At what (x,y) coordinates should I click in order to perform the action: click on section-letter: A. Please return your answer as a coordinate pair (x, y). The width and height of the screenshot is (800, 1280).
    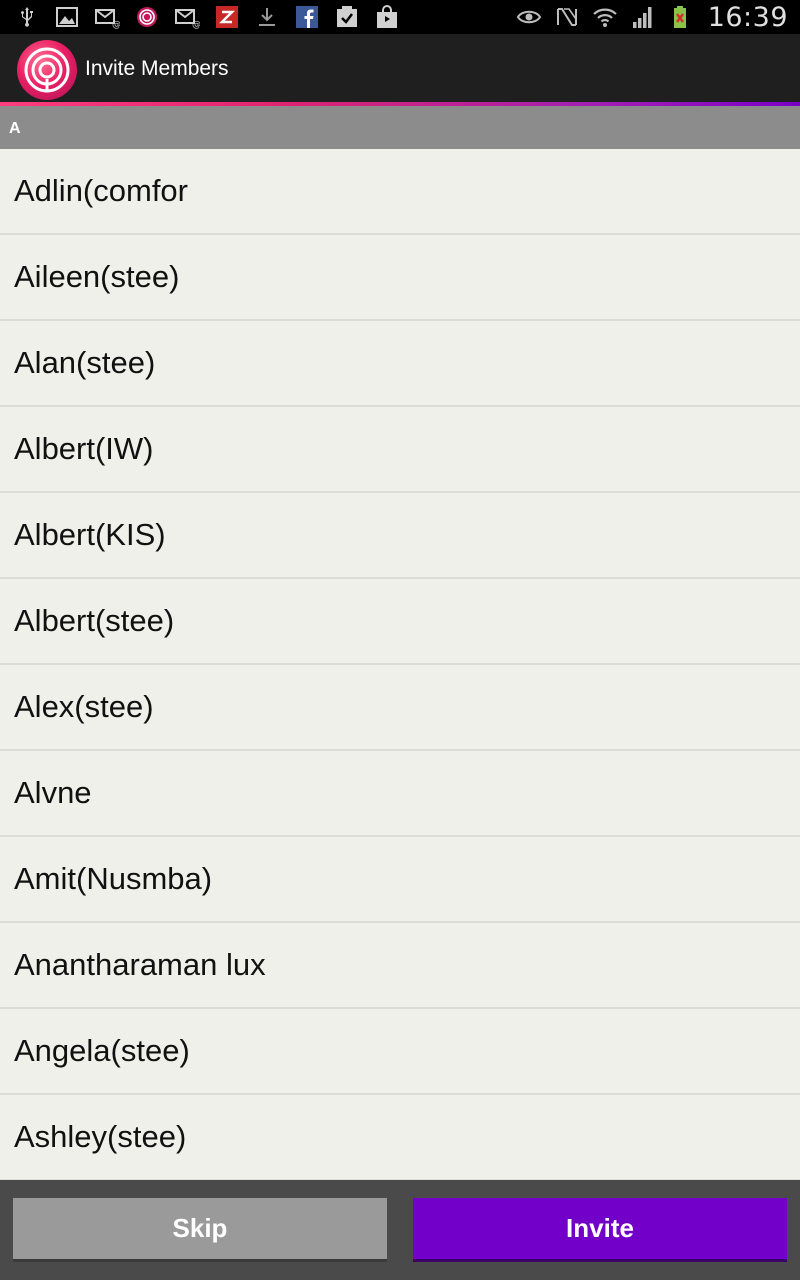
    Looking at the image, I should click on (15, 128).